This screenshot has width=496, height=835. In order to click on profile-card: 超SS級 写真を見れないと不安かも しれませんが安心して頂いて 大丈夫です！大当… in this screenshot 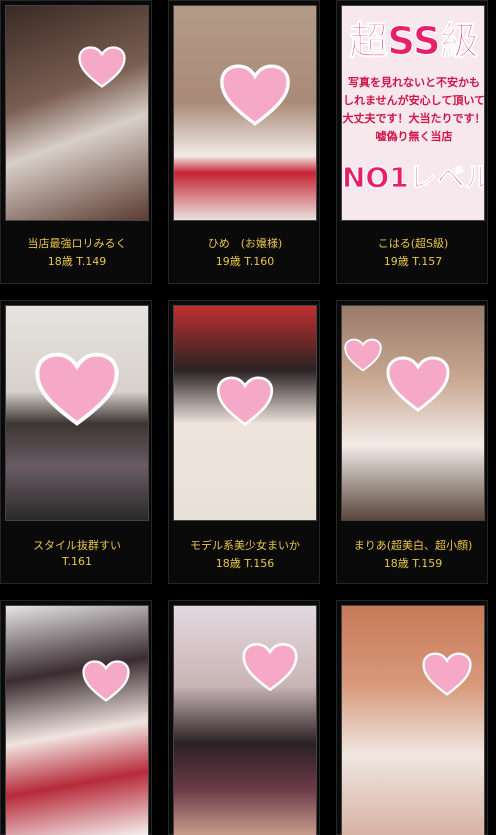, I will do `click(412, 142)`.